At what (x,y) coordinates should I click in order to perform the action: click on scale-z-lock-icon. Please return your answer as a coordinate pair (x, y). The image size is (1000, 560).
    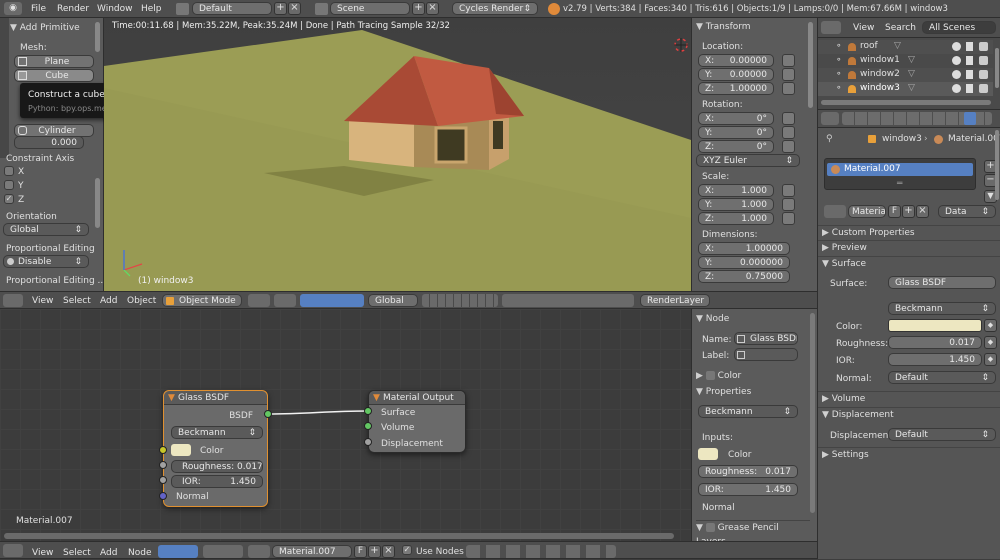
    Looking at the image, I should click on (788, 218).